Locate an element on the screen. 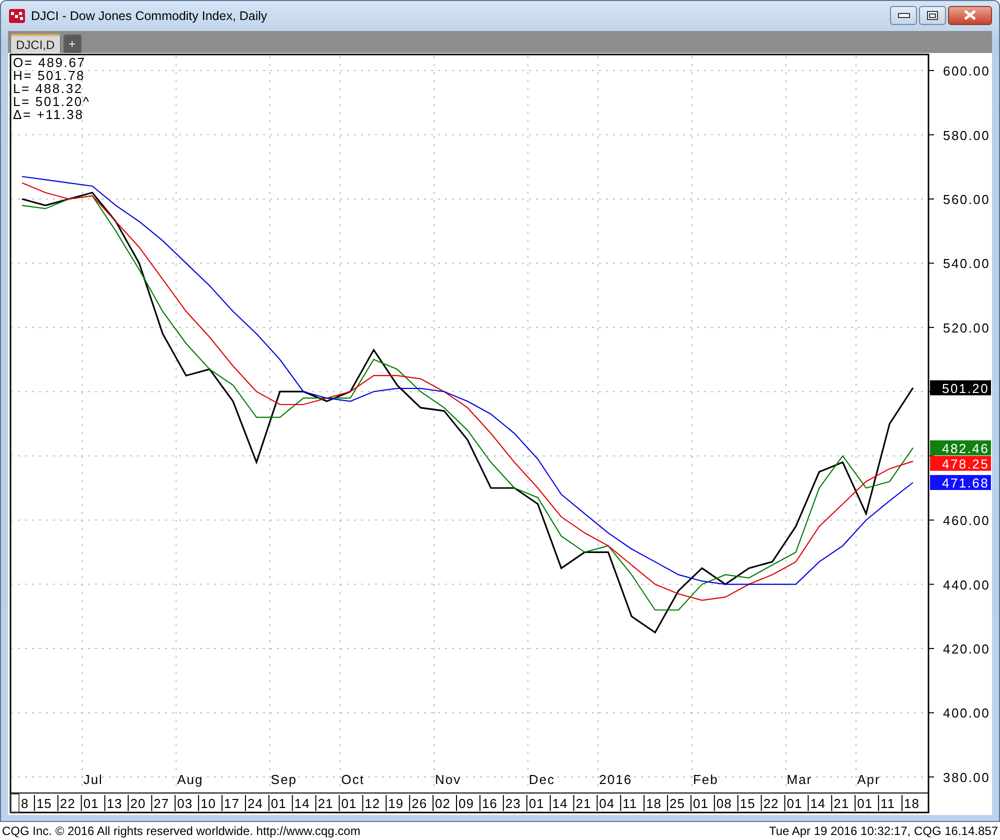  date-label: 10 is located at coordinates (208, 803).